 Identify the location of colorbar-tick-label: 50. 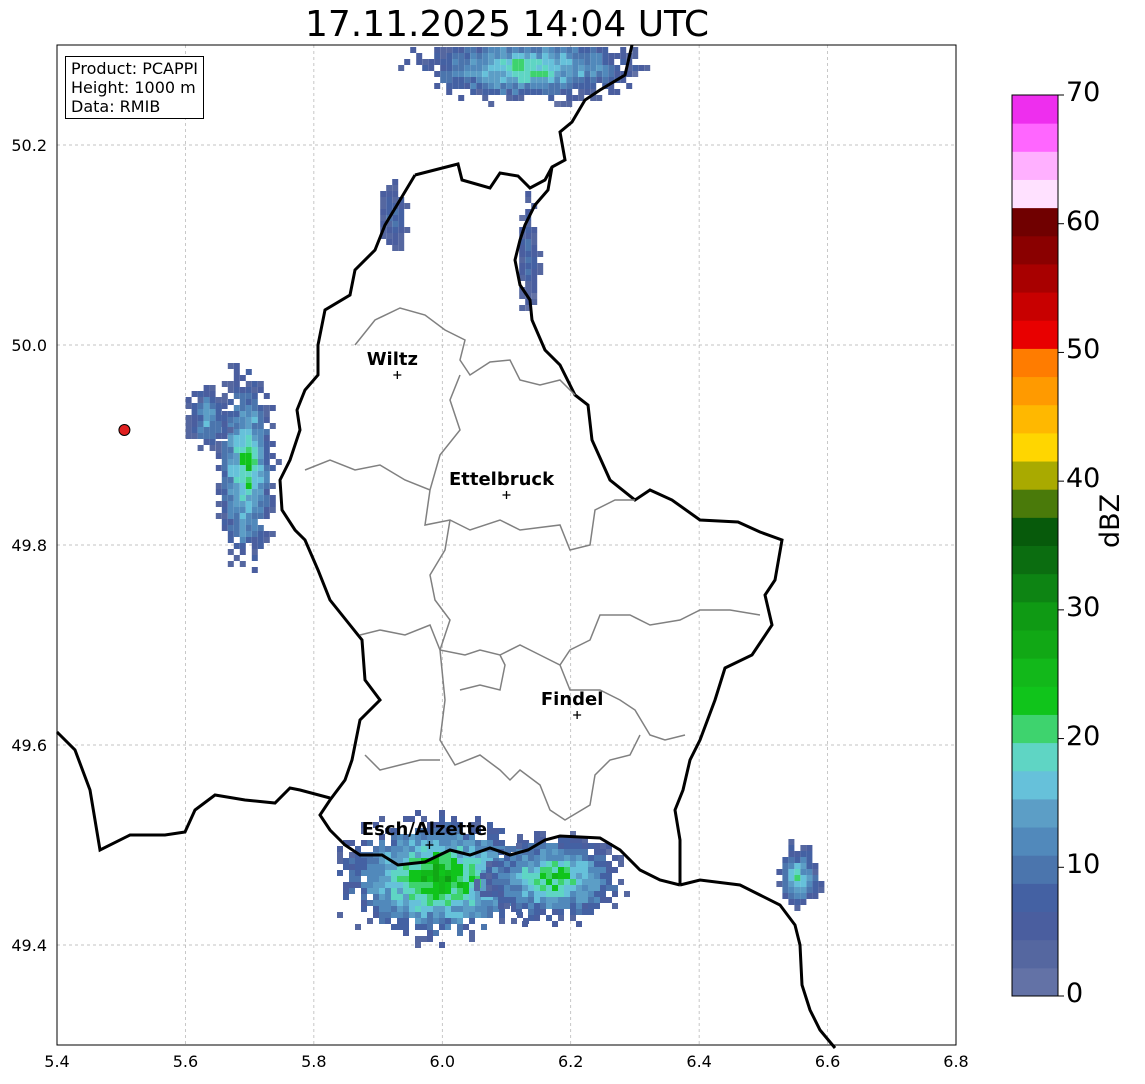
(1083, 350).